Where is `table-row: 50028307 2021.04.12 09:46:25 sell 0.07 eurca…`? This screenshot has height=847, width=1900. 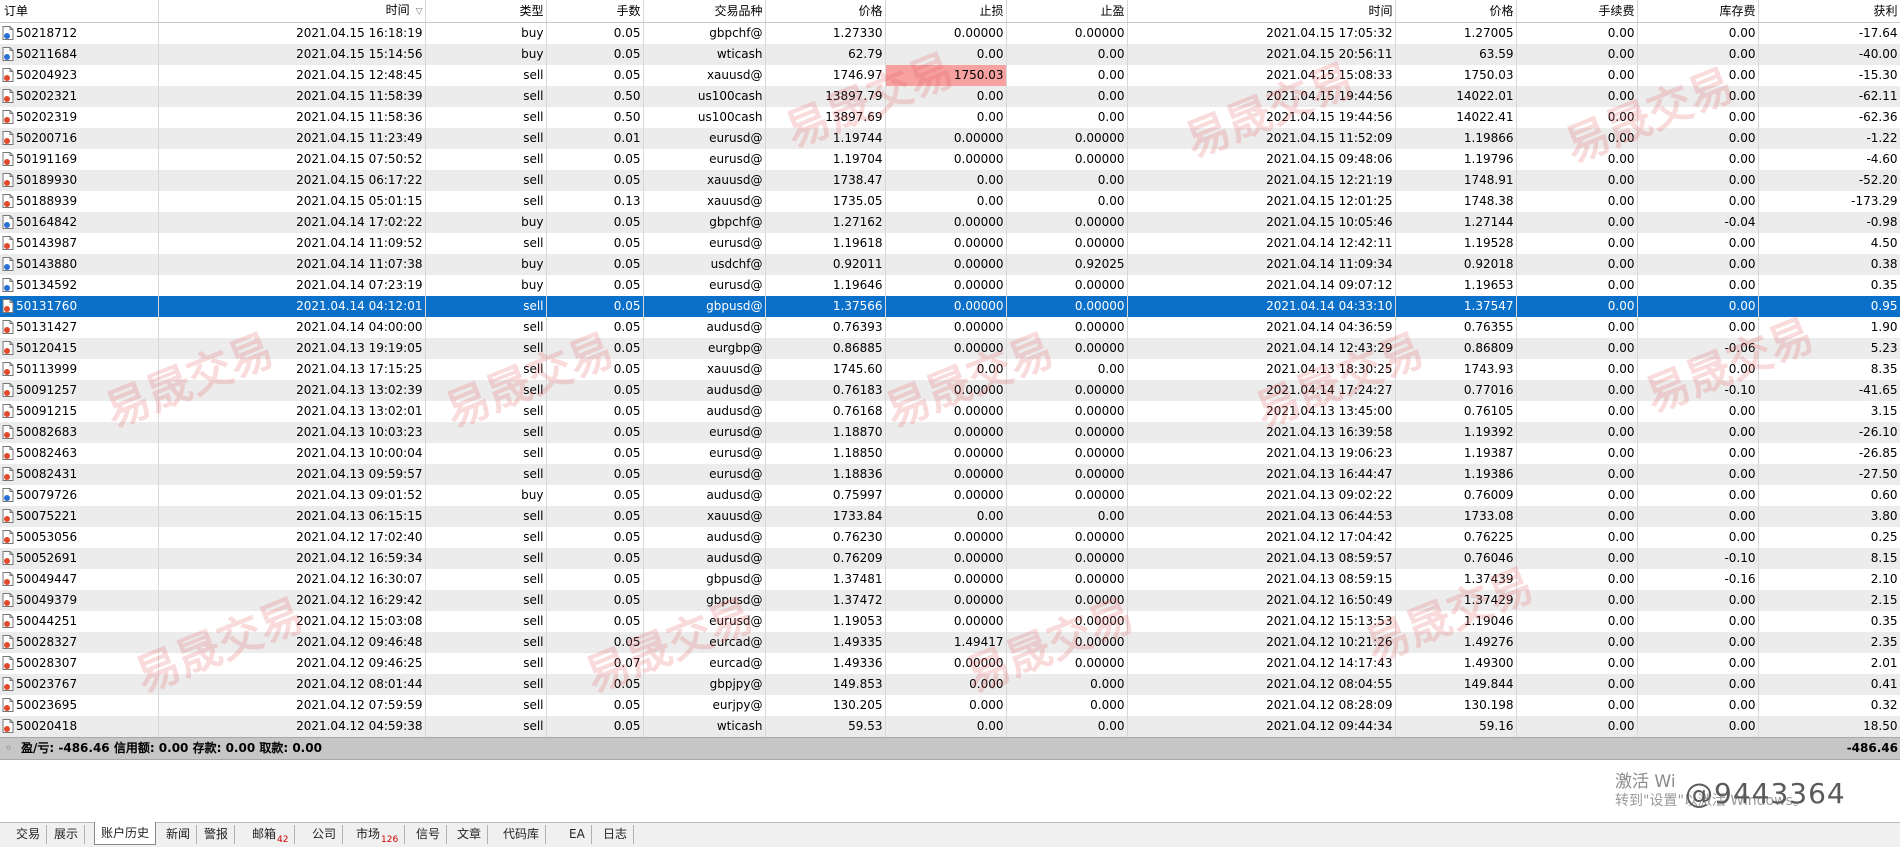
table-row: 50028307 2021.04.12 09:46:25 sell 0.07 eurca… is located at coordinates (950, 663).